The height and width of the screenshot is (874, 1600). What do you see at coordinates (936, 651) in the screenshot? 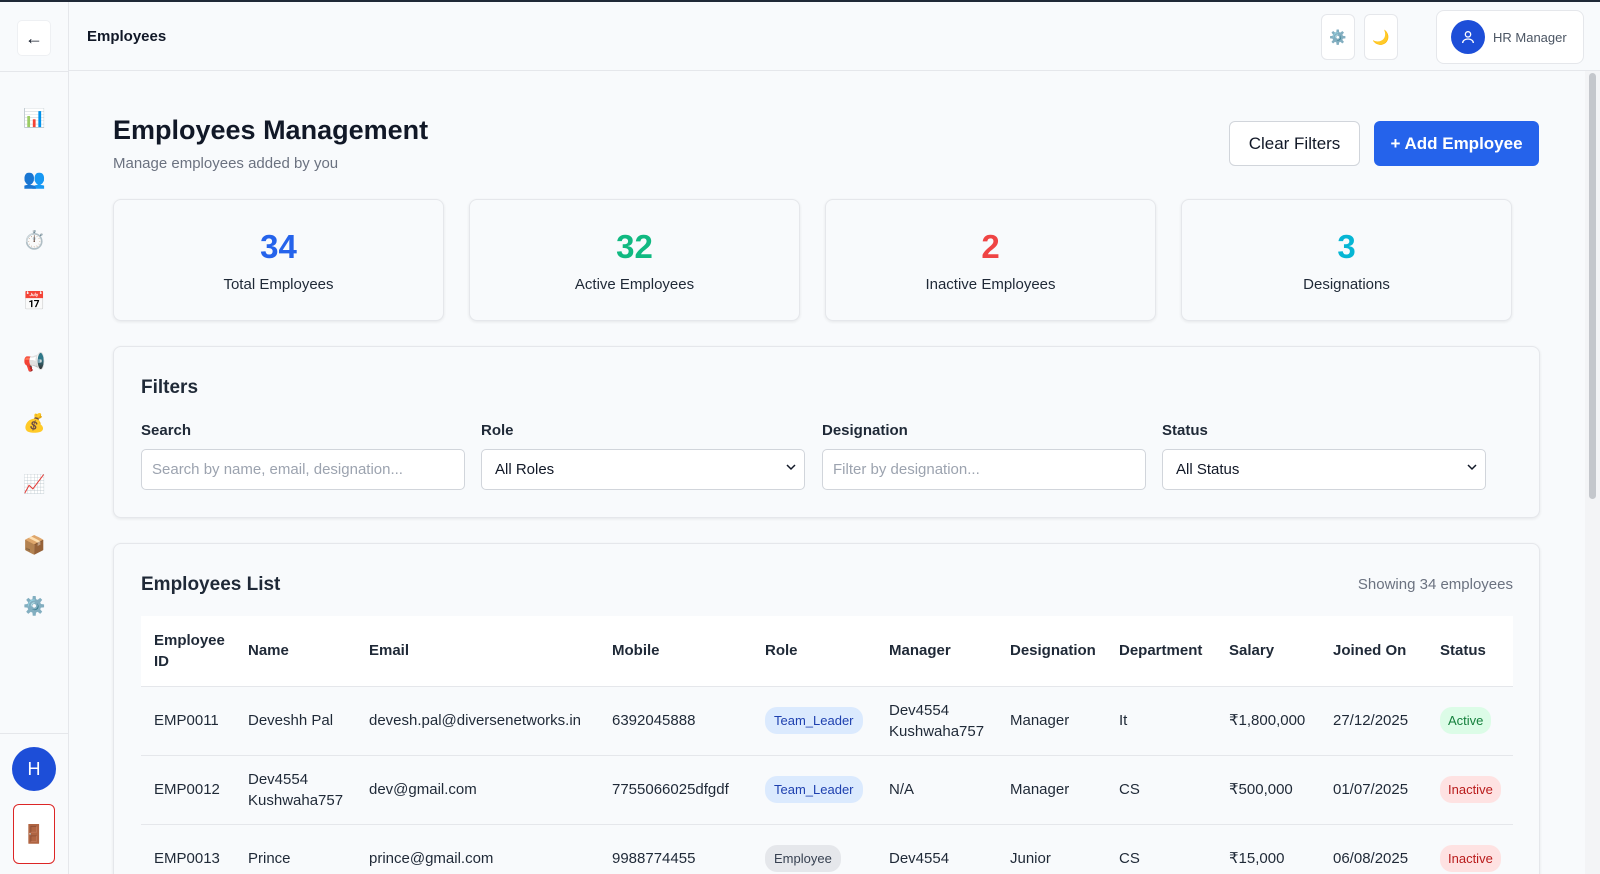
I see `column-header: Manager` at bounding box center [936, 651].